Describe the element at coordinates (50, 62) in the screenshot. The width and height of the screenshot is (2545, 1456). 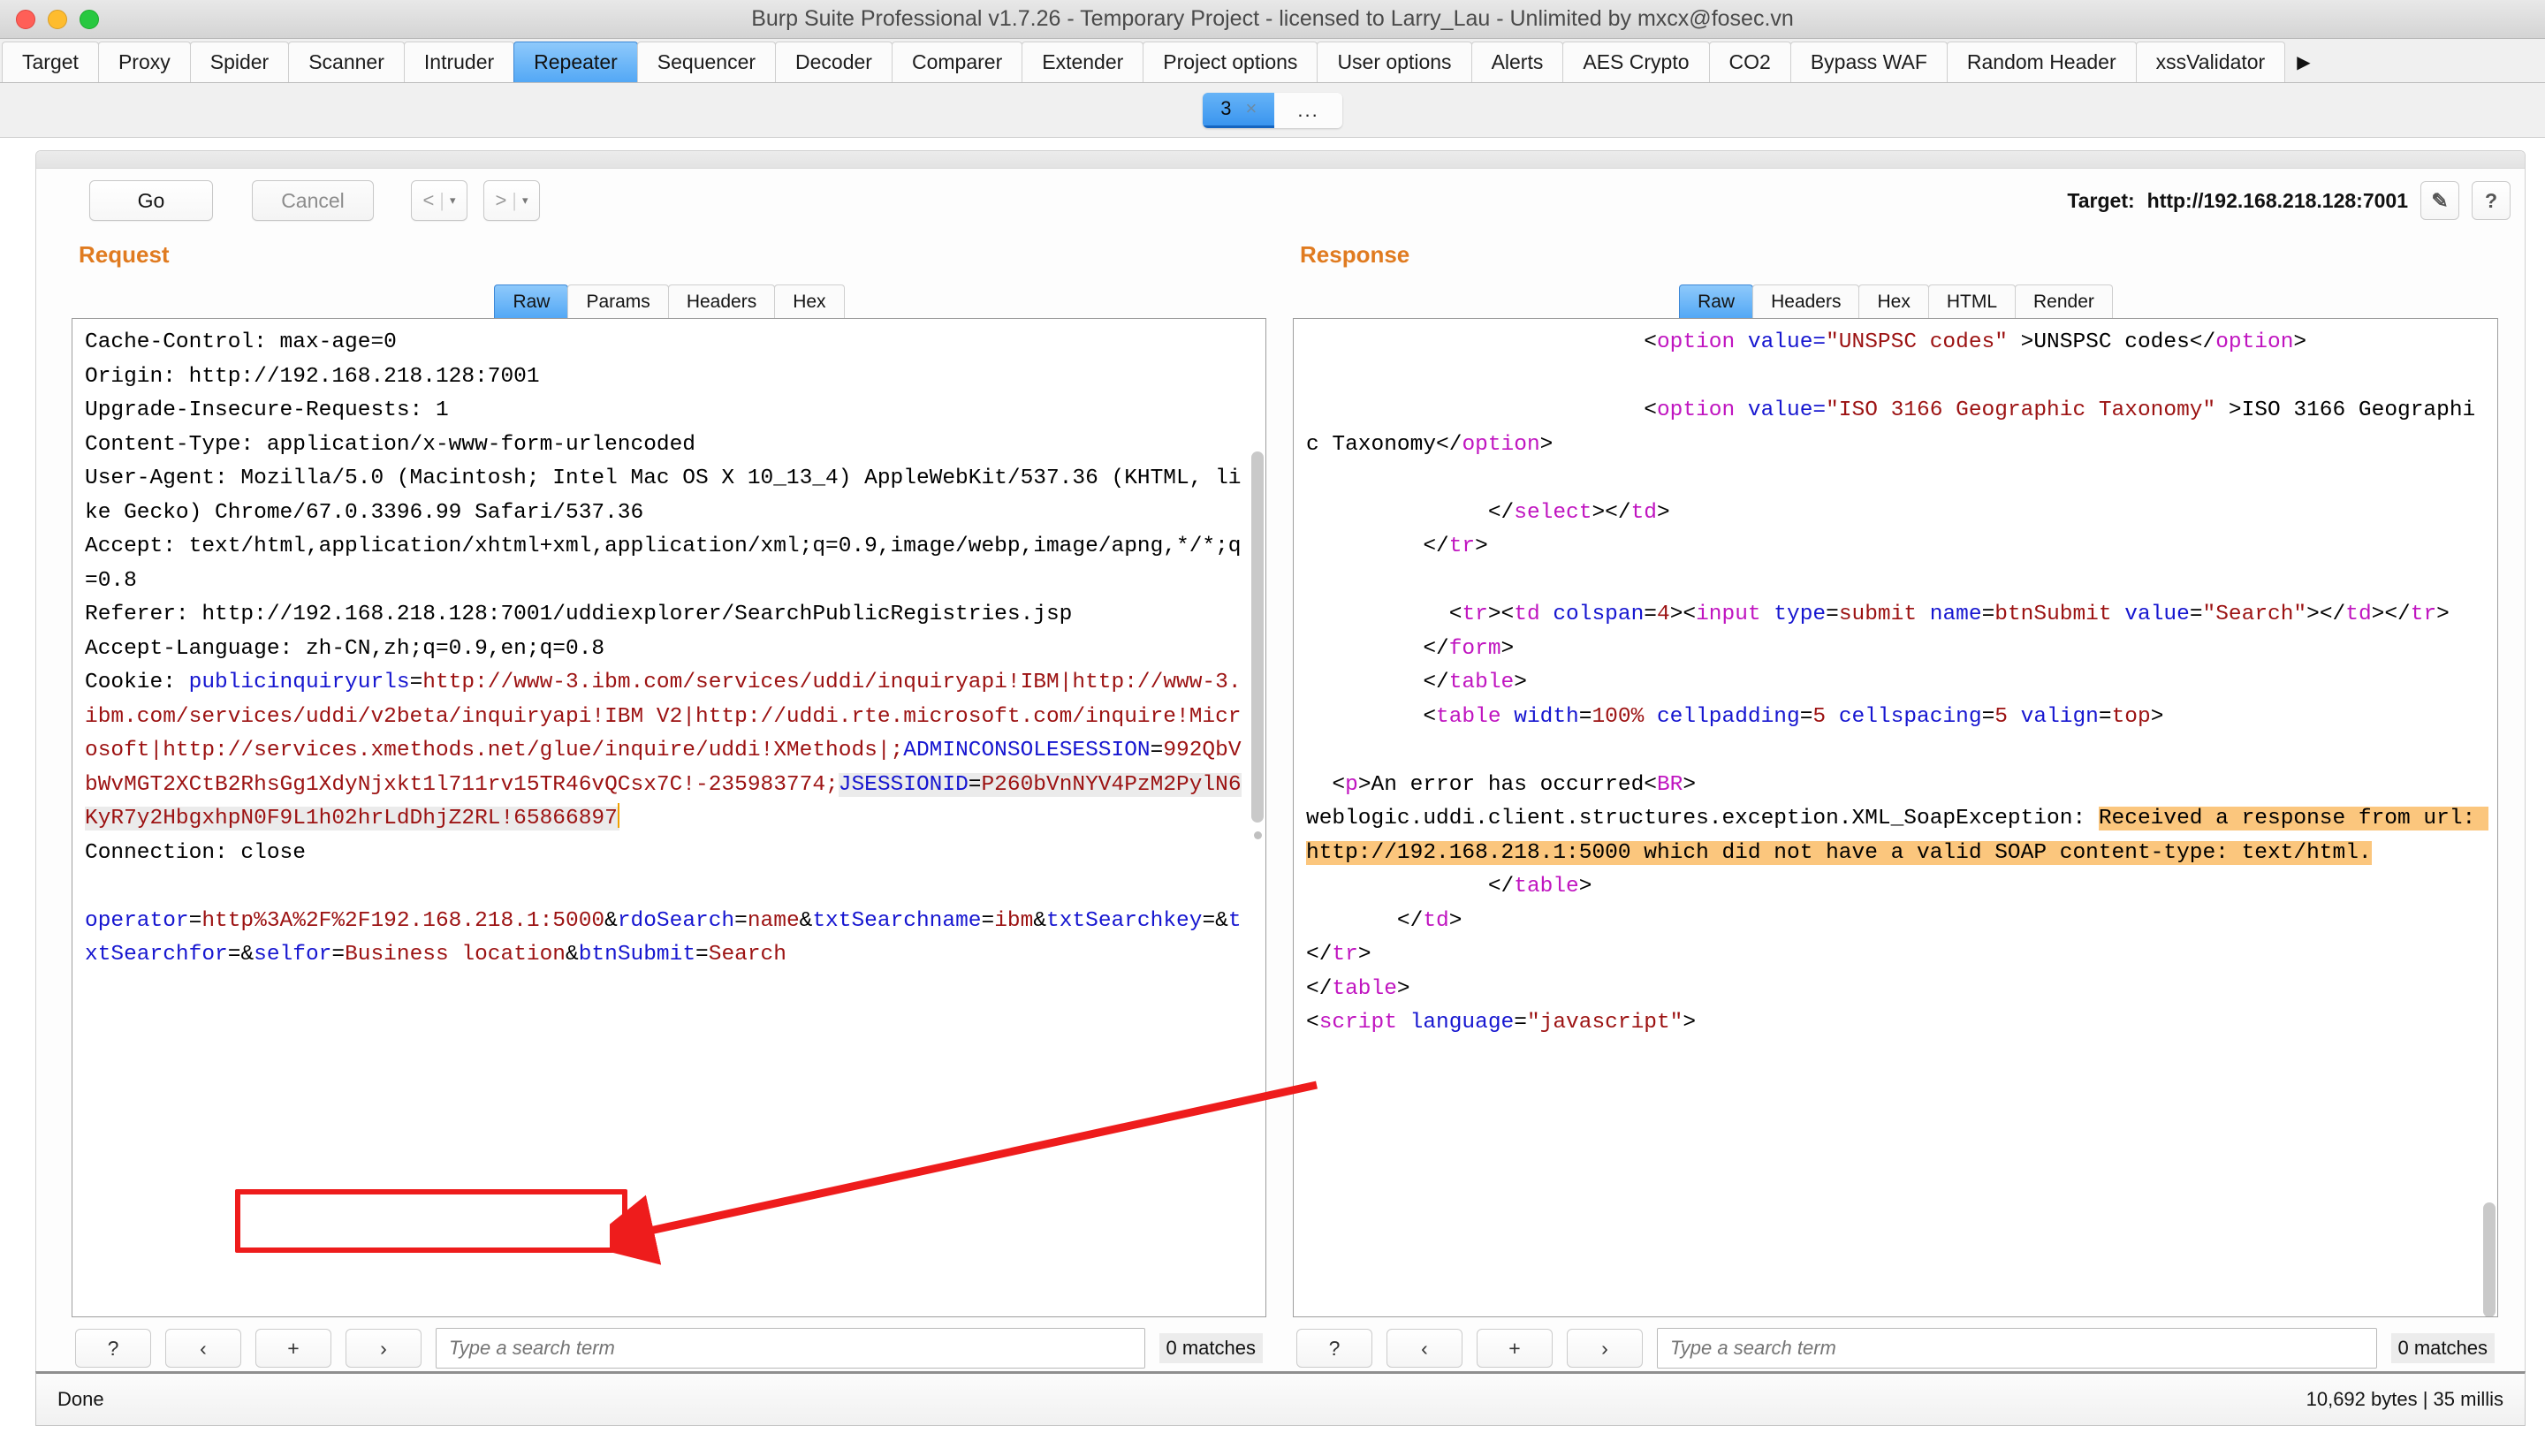
I see `tab-target: Target` at that location.